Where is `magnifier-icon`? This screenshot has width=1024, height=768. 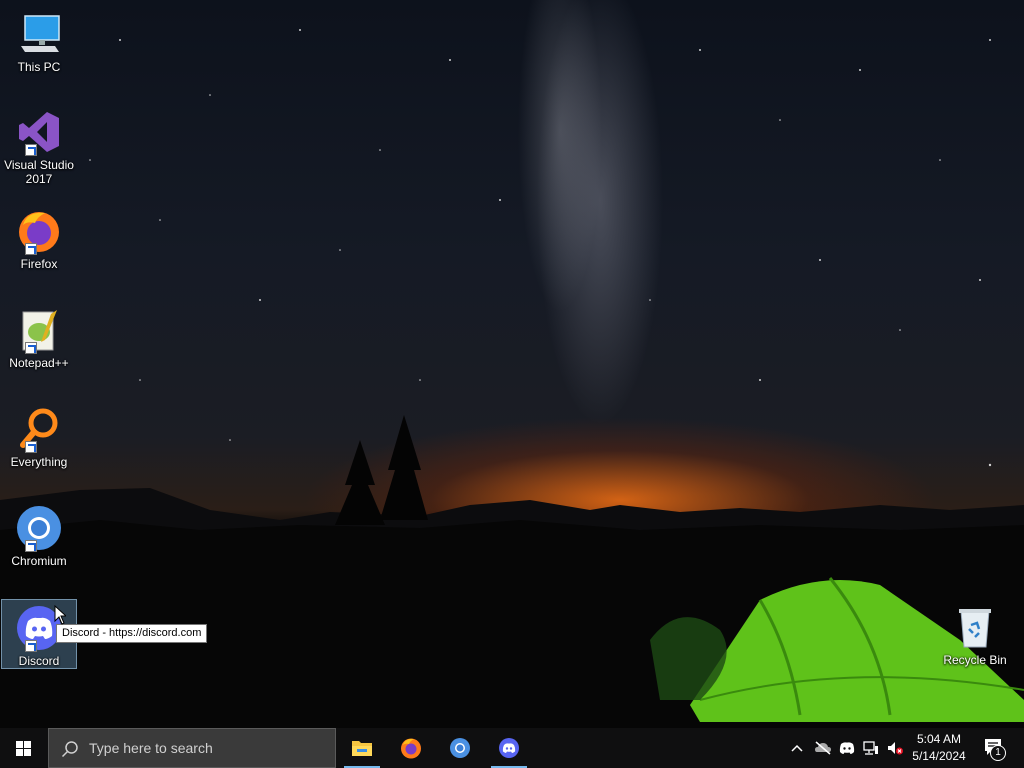 magnifier-icon is located at coordinates (39, 429).